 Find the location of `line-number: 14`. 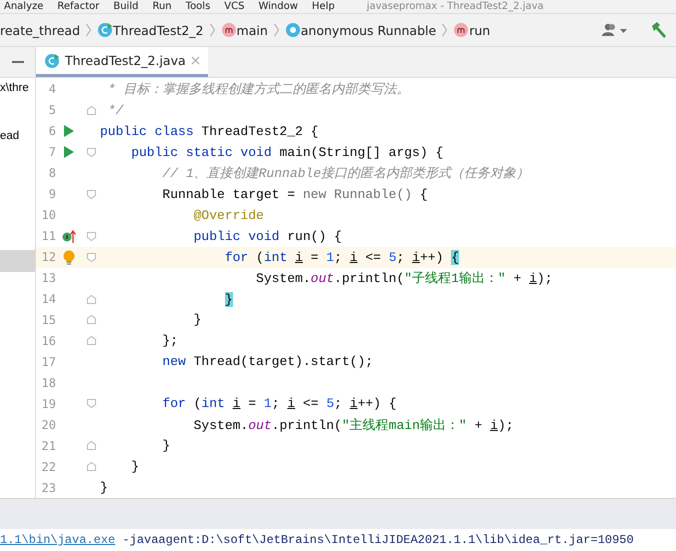

line-number: 14 is located at coordinates (48, 299).